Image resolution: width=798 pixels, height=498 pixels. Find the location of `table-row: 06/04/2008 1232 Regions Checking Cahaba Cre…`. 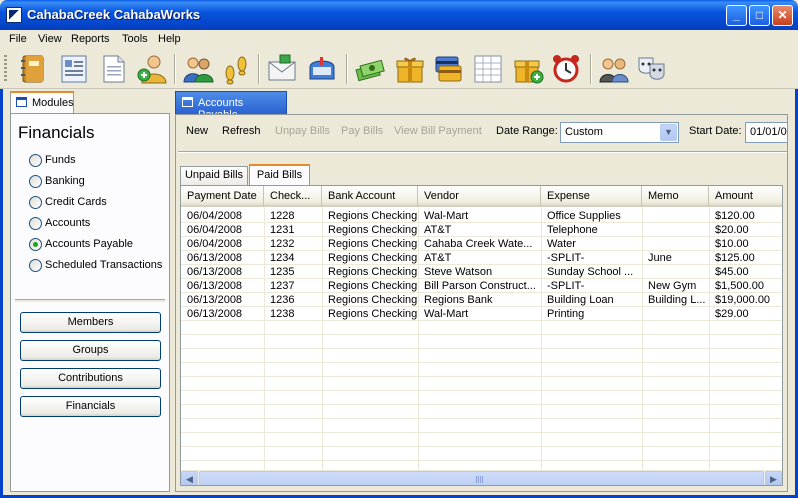

table-row: 06/04/2008 1232 Regions Checking Cahaba Cre… is located at coordinates (481, 244).